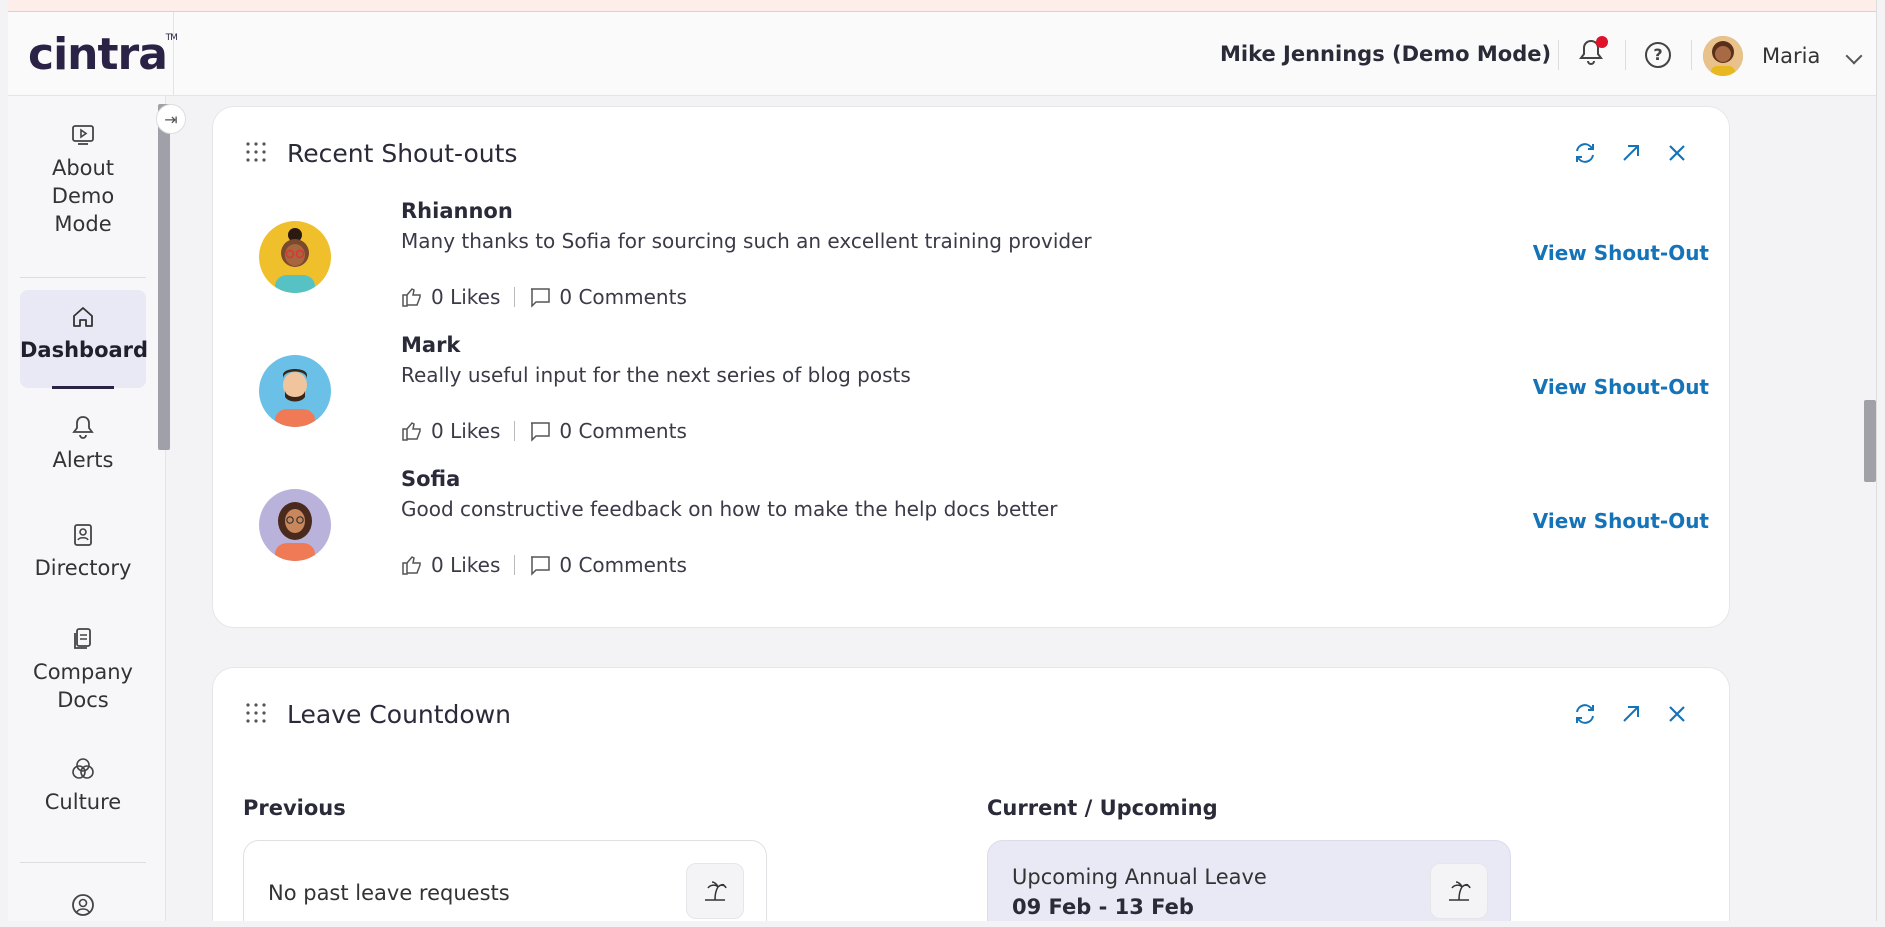 The image size is (1885, 927). Describe the element at coordinates (164, 277) in the screenshot. I see `sidebar-scrollbar` at that location.